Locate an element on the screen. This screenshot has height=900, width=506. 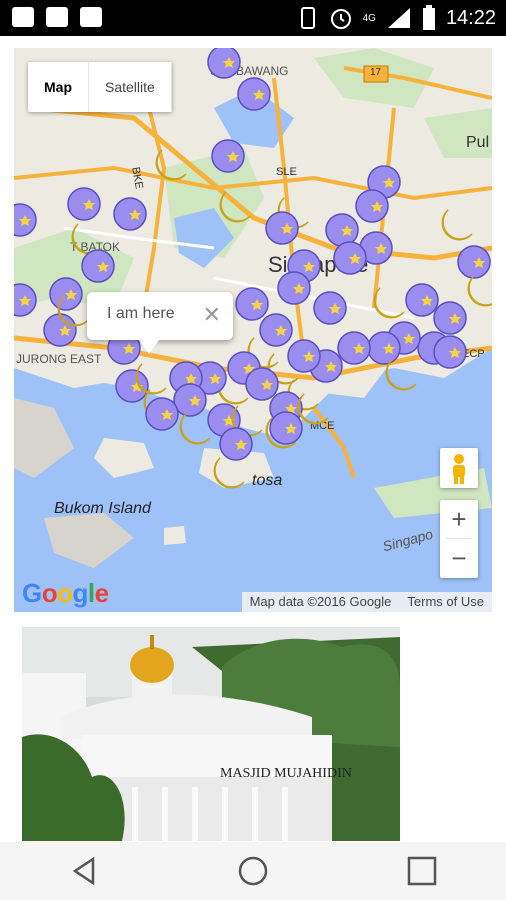
battery-icon is located at coordinates (428, 17).